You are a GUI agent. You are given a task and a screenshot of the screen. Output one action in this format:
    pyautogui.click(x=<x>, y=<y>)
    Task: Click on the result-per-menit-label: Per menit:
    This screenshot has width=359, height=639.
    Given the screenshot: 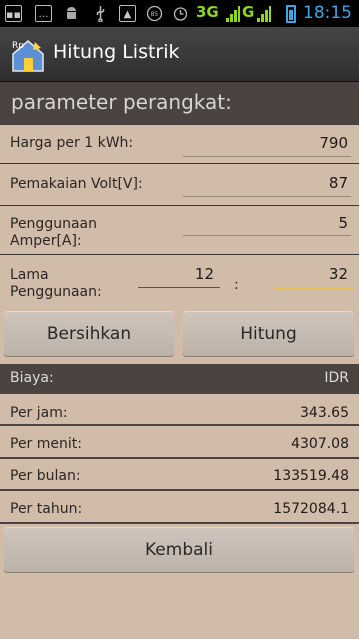 What is the action you would take?
    pyautogui.click(x=46, y=444)
    